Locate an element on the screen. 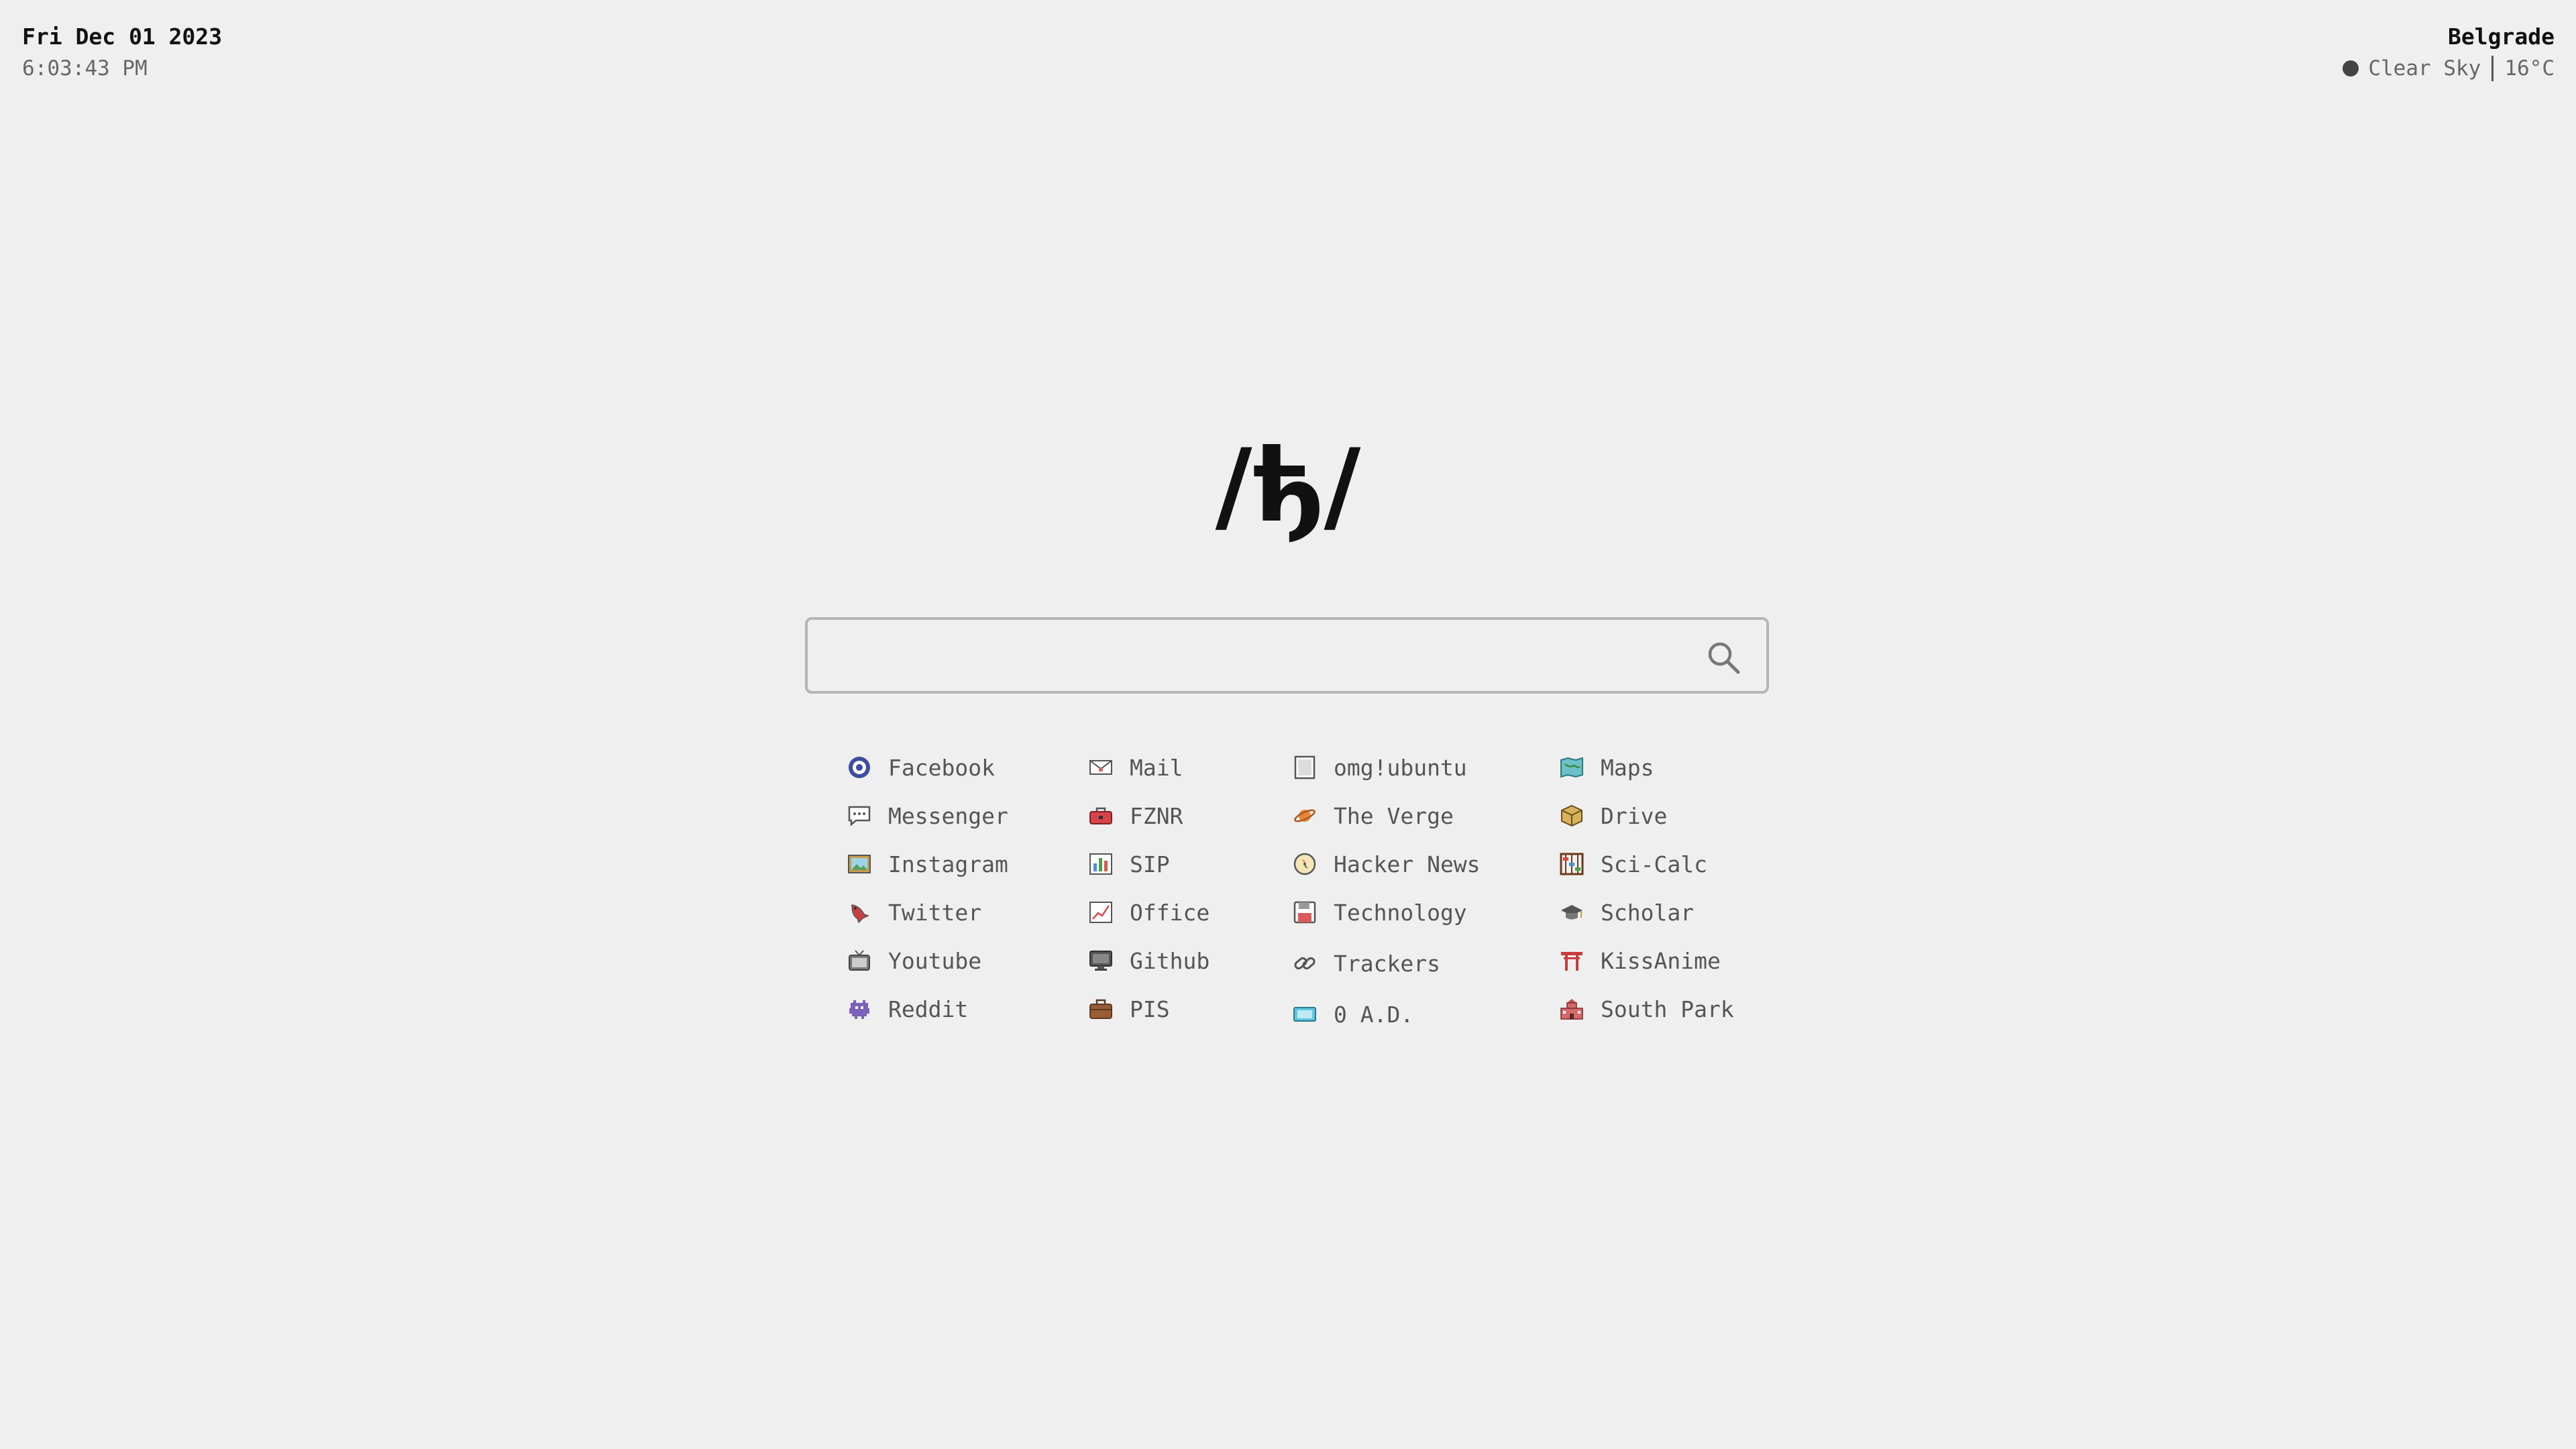  logo: /ђ/ is located at coordinates (1288, 486).